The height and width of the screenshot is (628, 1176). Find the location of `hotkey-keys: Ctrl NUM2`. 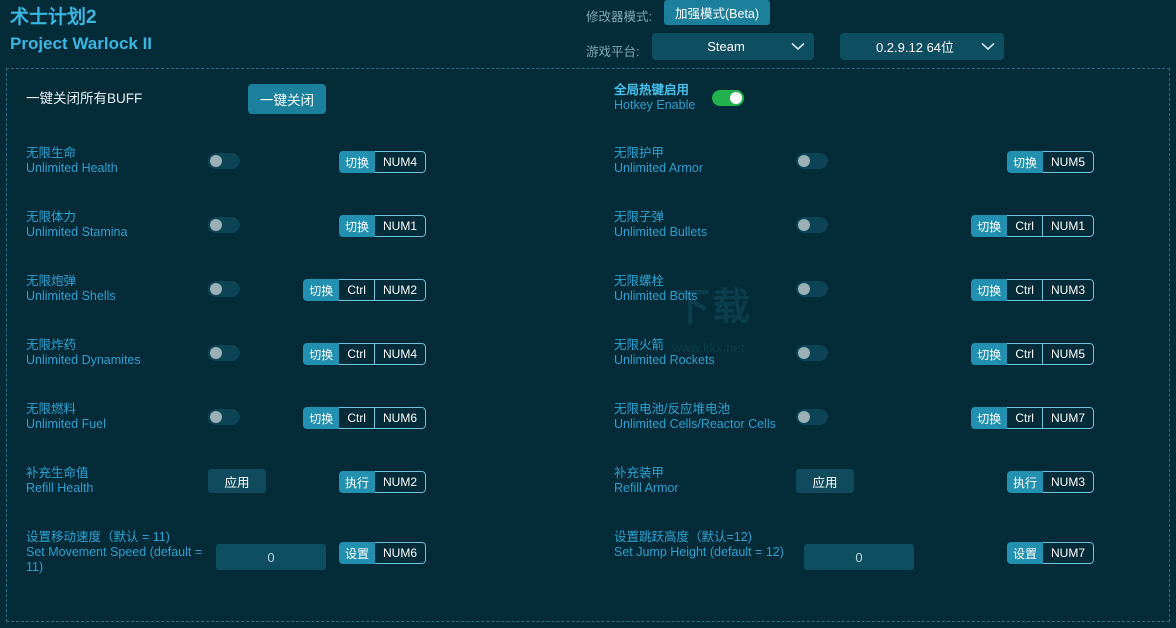

hotkey-keys: Ctrl NUM2 is located at coordinates (382, 290).